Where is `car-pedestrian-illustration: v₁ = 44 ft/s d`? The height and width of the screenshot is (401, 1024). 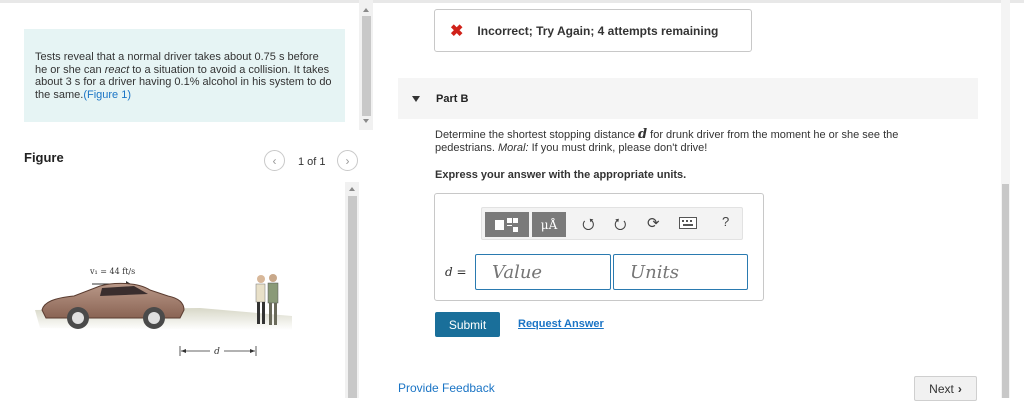 car-pedestrian-illustration: v₁ = 44 ft/s d is located at coordinates (163, 312).